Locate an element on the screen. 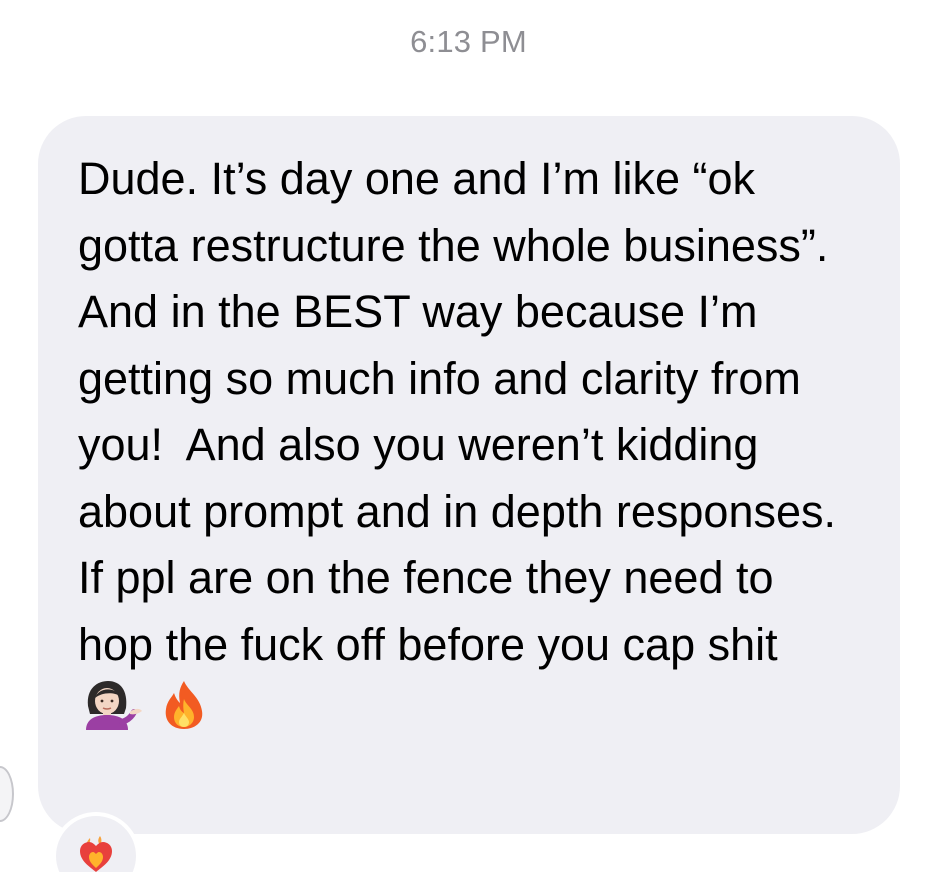 This screenshot has width=937, height=872. message-emojis is located at coordinates (144, 713).